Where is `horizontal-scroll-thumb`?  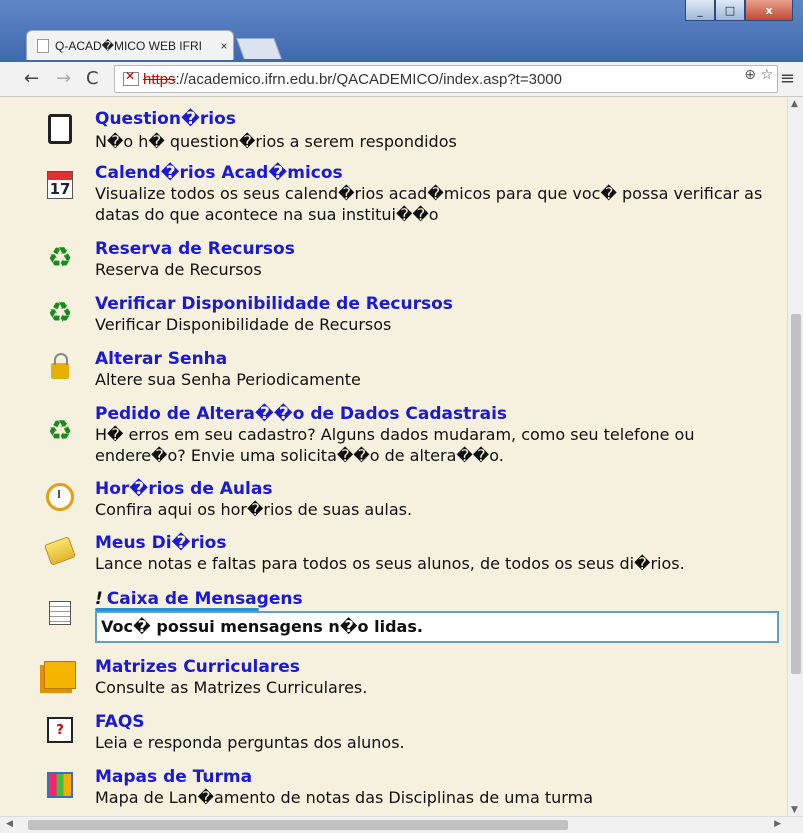
horizontal-scroll-thumb is located at coordinates (298, 825).